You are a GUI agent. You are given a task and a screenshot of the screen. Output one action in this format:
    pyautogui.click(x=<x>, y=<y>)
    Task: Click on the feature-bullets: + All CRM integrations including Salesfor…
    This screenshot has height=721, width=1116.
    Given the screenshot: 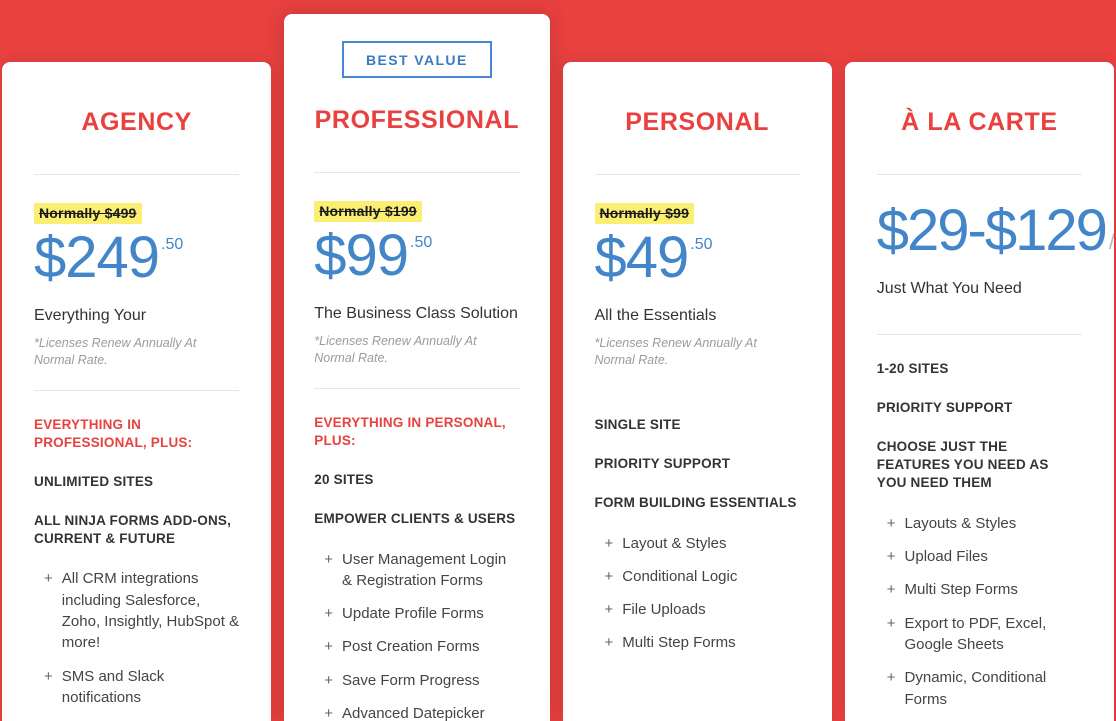 What is the action you would take?
    pyautogui.click(x=136, y=644)
    